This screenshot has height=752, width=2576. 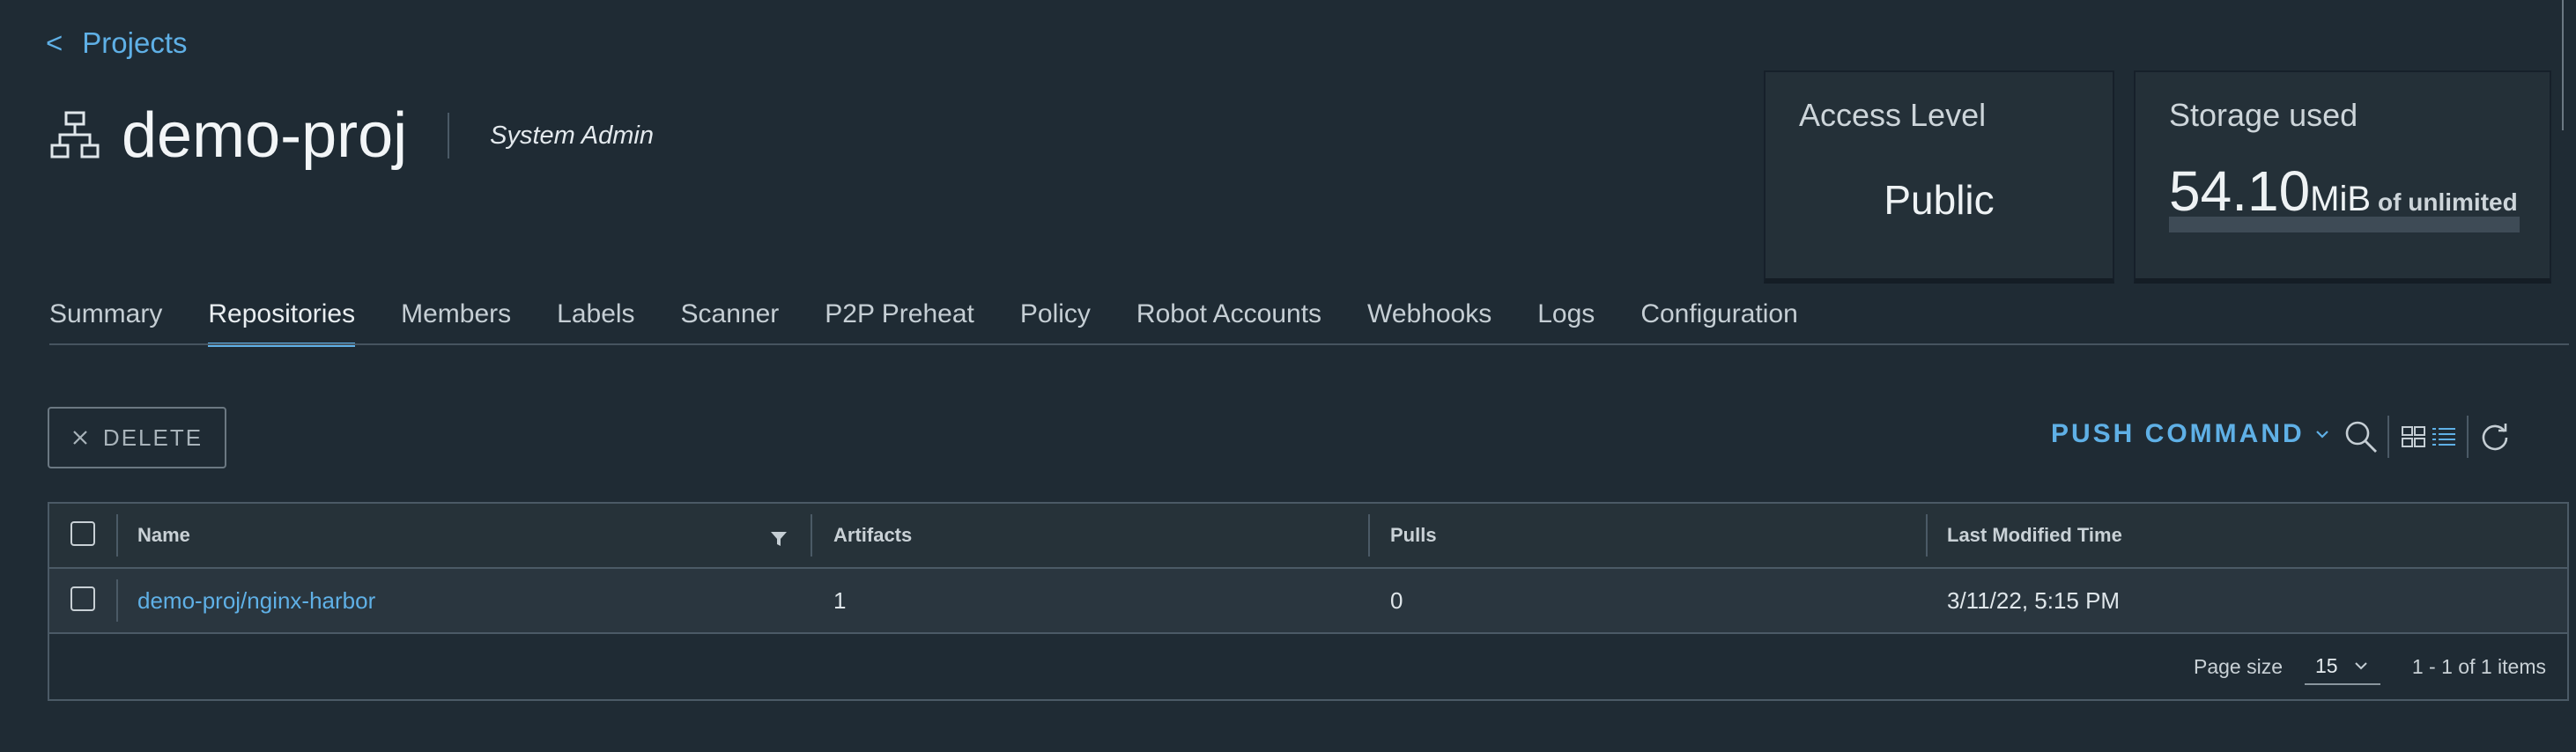 What do you see at coordinates (1308, 536) in the screenshot?
I see `table-header: Name Artifacts Pulls Last Modified Time` at bounding box center [1308, 536].